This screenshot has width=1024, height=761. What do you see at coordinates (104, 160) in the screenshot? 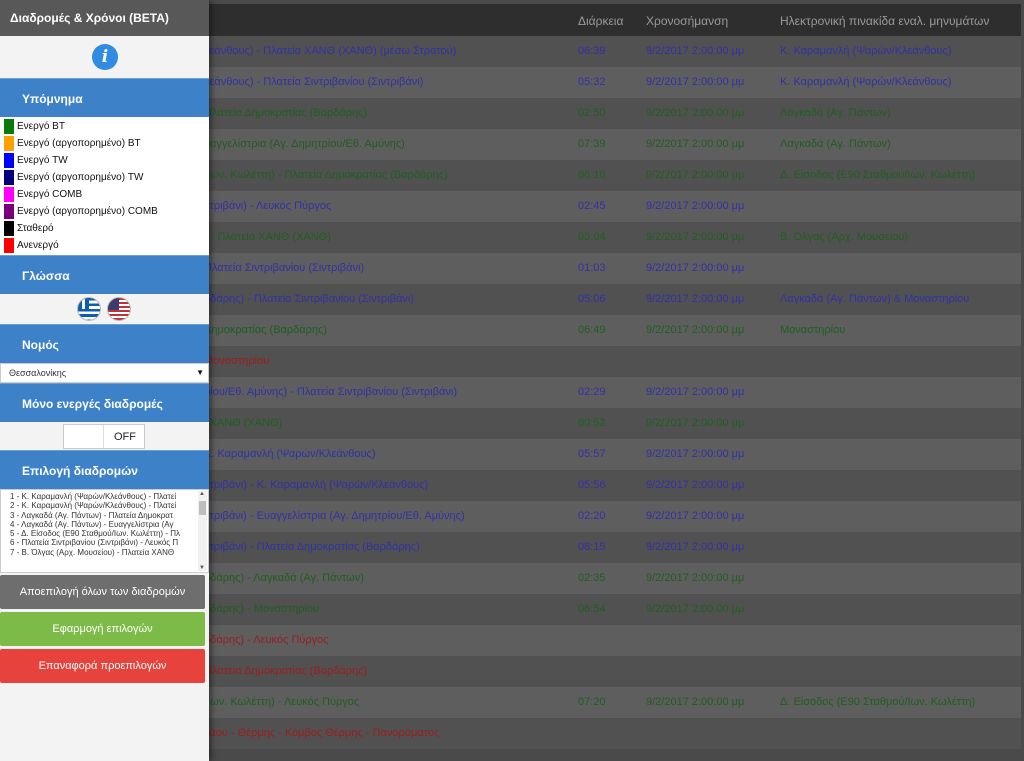
I see `legend-item: Ενεργό TW` at bounding box center [104, 160].